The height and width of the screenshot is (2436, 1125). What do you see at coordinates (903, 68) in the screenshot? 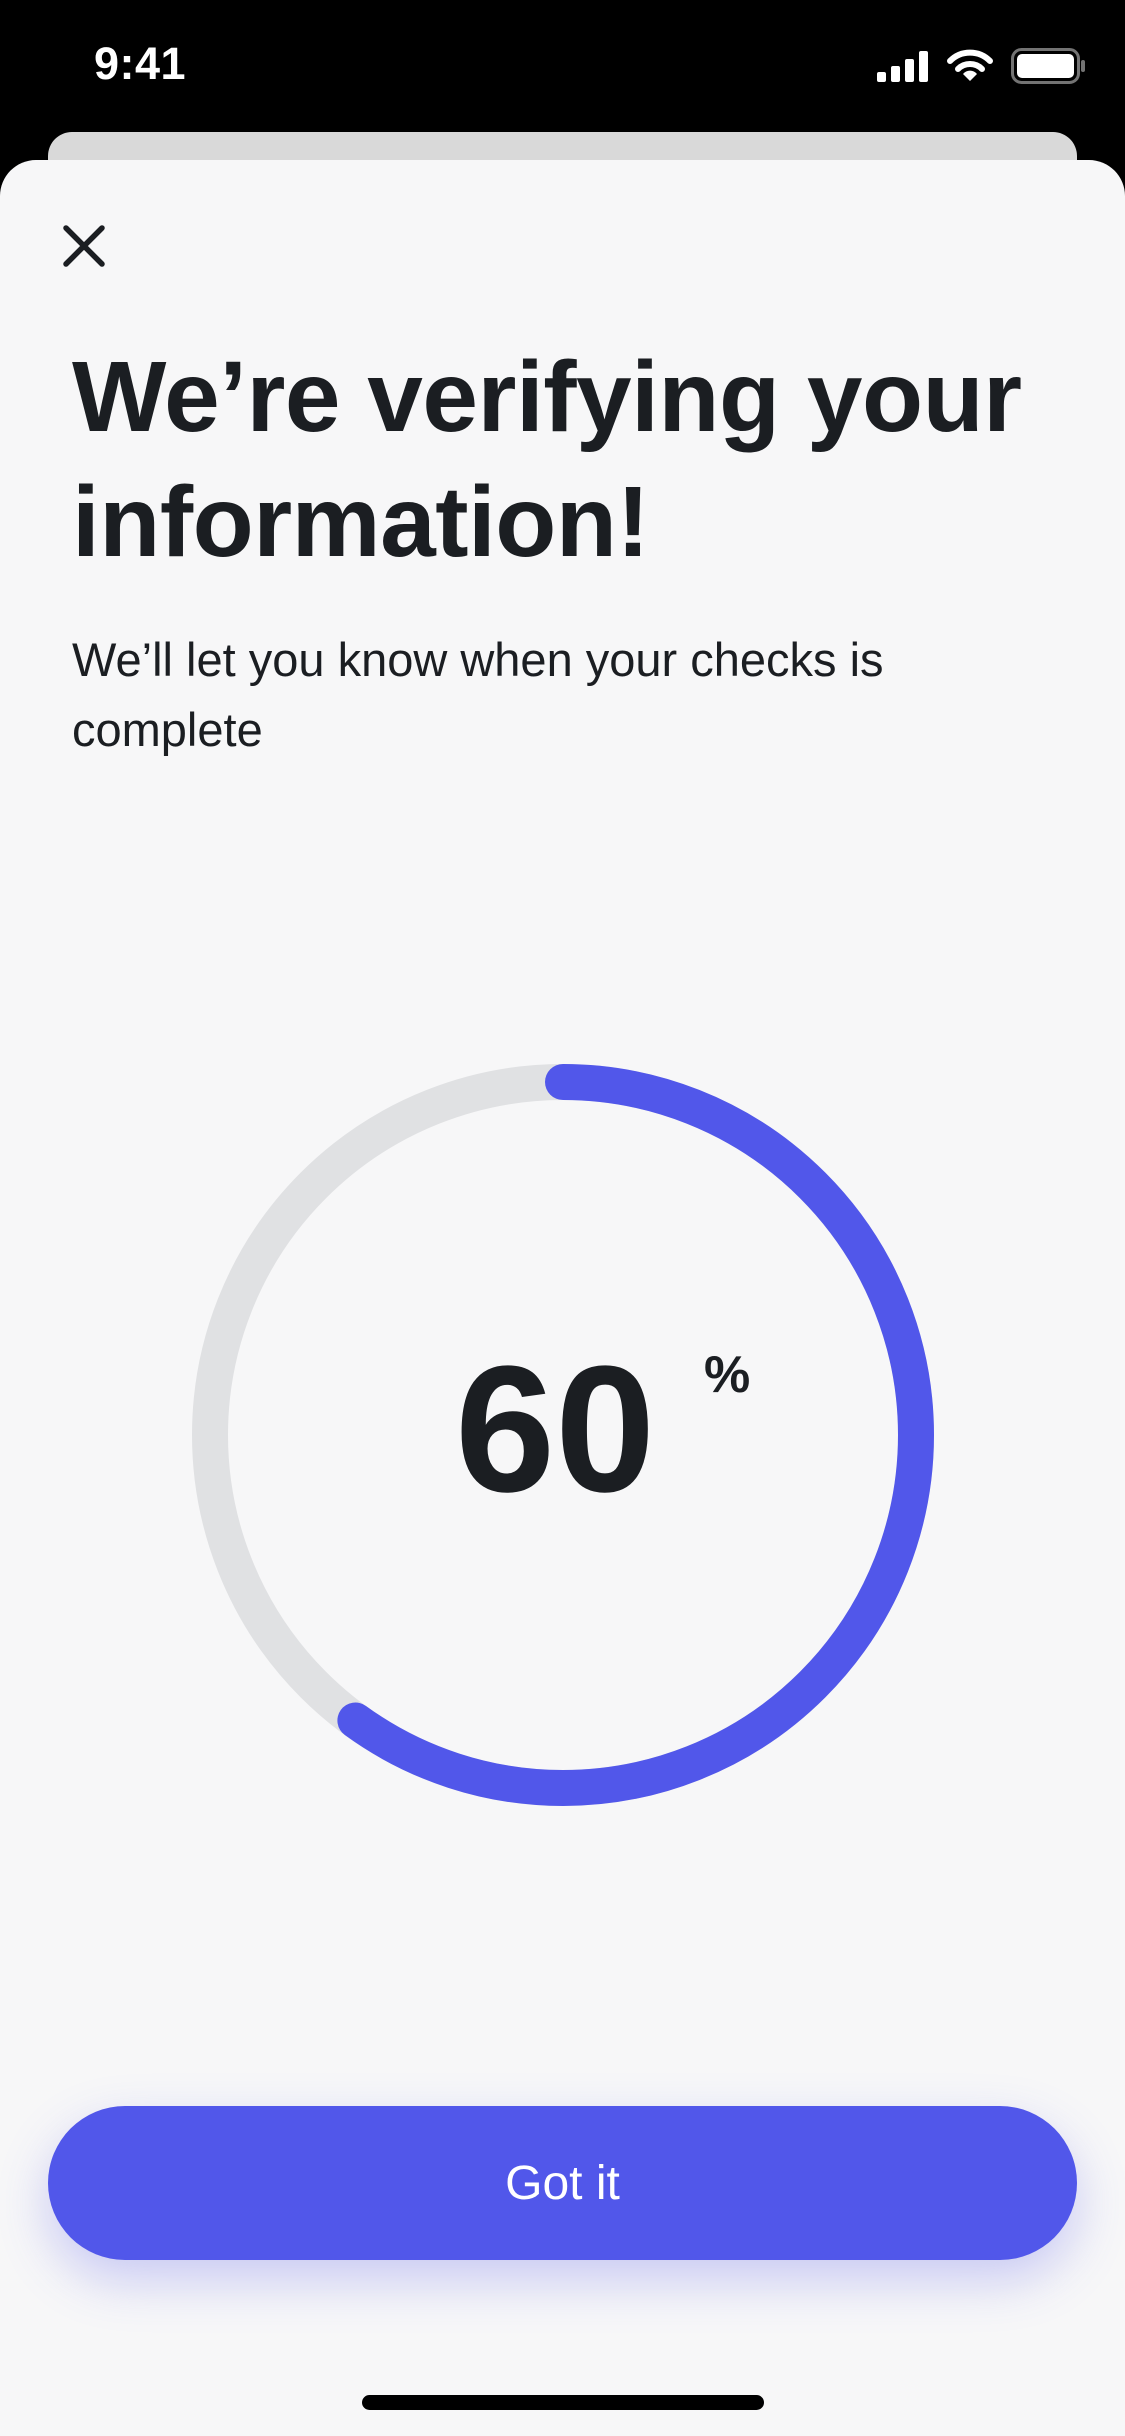
I see `cellular-signal-icon` at bounding box center [903, 68].